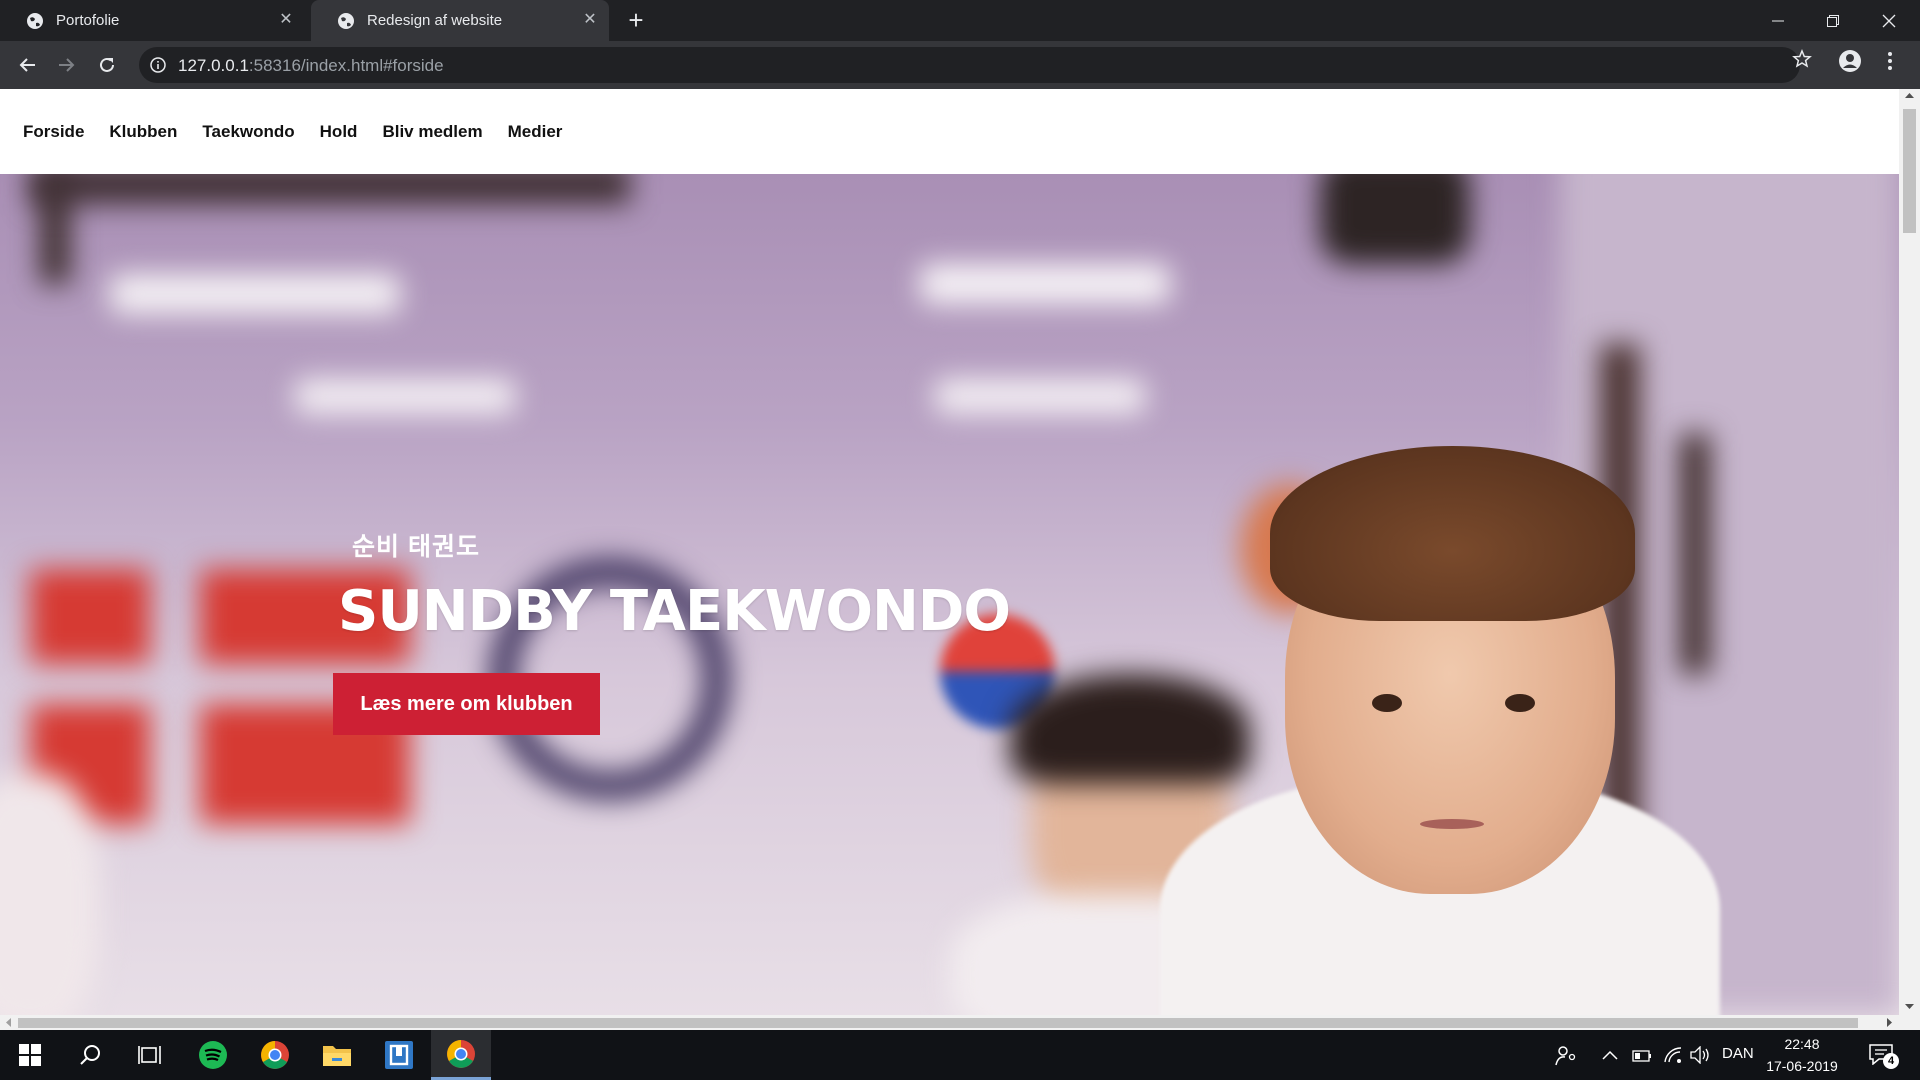 This screenshot has width=1920, height=1080. Describe the element at coordinates (1802, 1055) in the screenshot. I see `clock: 22:48 17-06-2019` at that location.